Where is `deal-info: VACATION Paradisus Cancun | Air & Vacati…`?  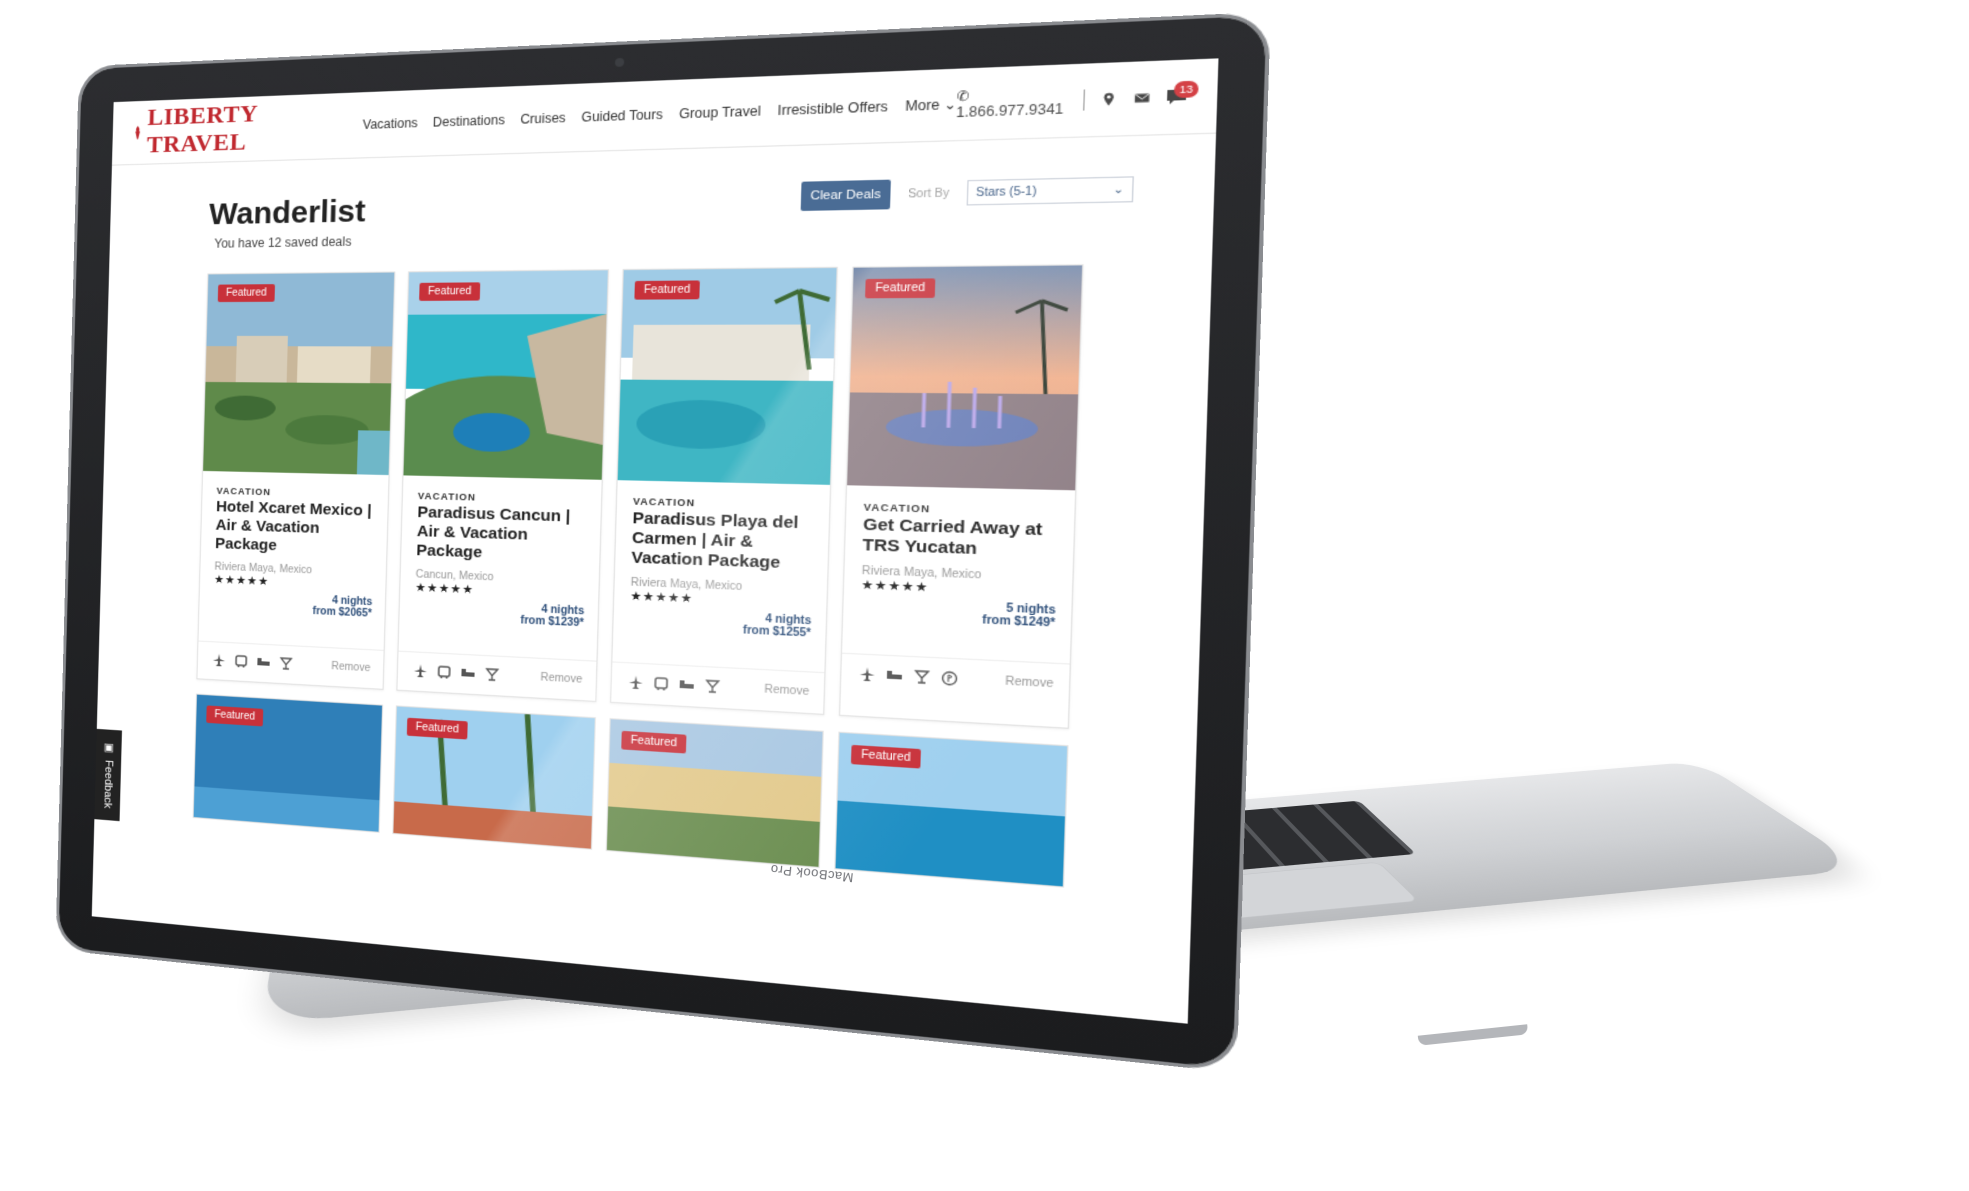
deal-info: VACATION Paradisus Cancun | Air & Vacati… is located at coordinates (500, 556).